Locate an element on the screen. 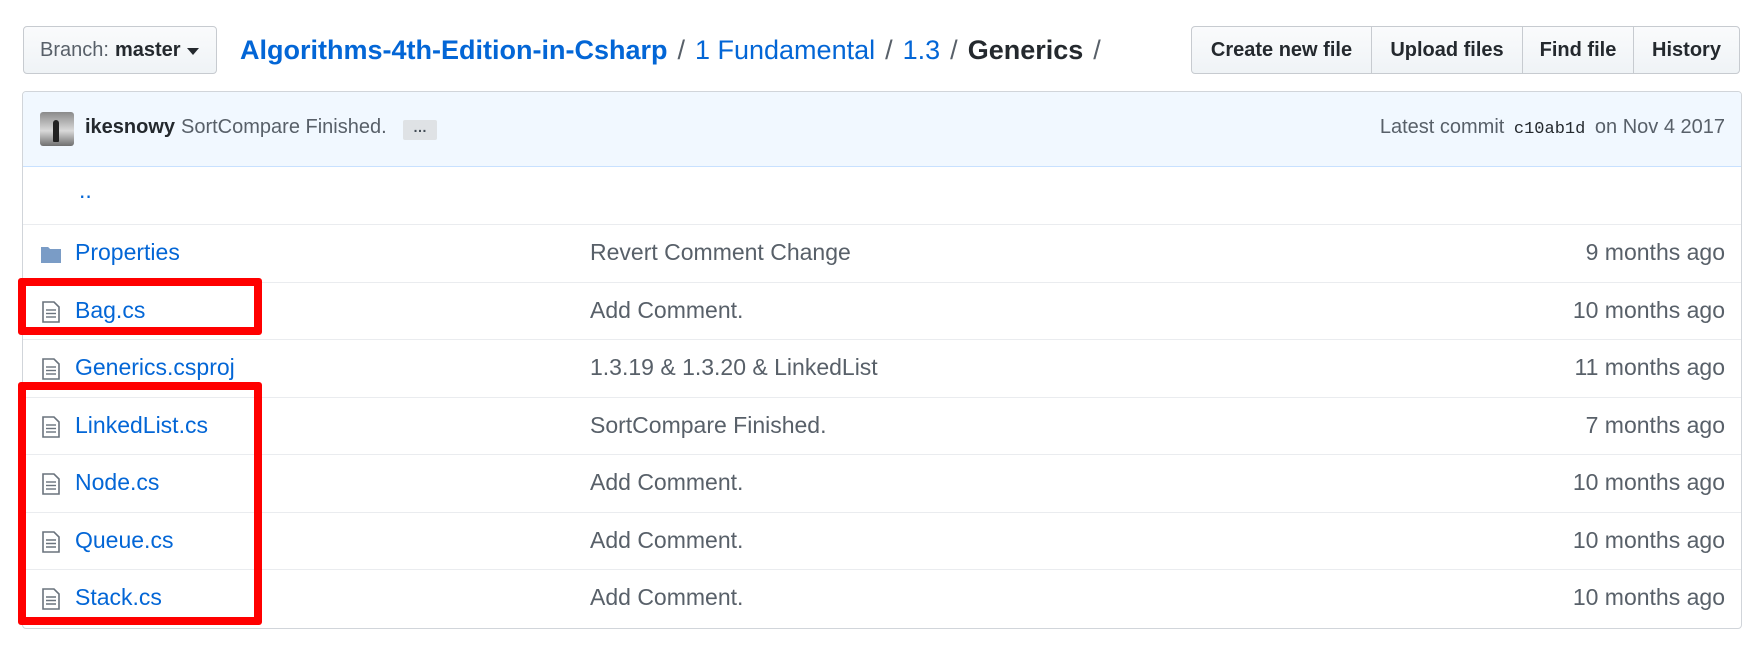  avatar is located at coordinates (57, 129).